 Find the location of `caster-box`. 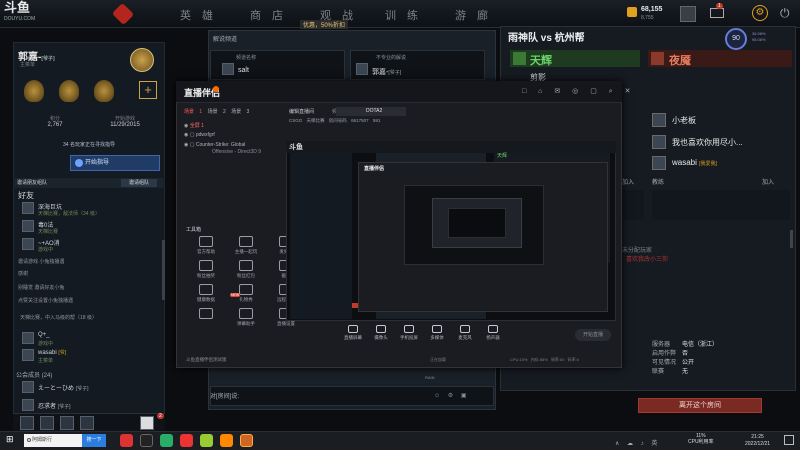

caster-box is located at coordinates (417, 65).